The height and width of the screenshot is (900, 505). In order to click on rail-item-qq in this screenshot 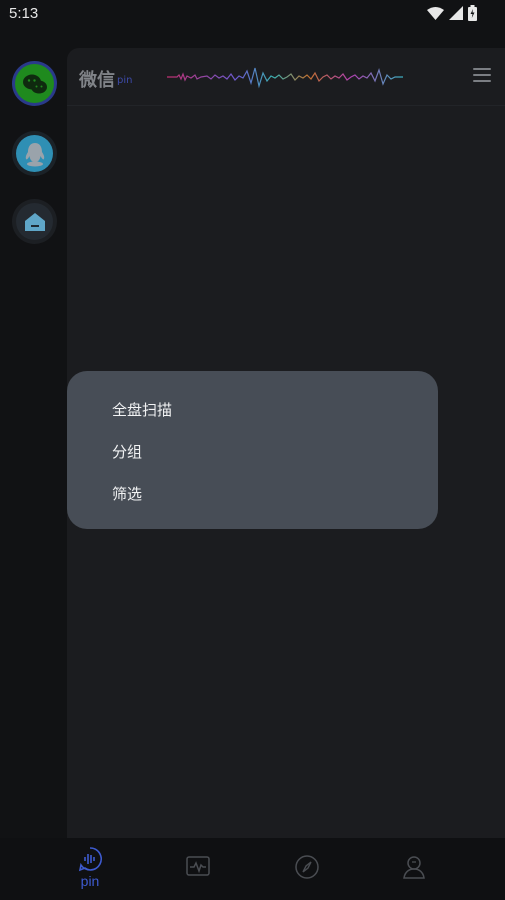, I will do `click(34, 153)`.